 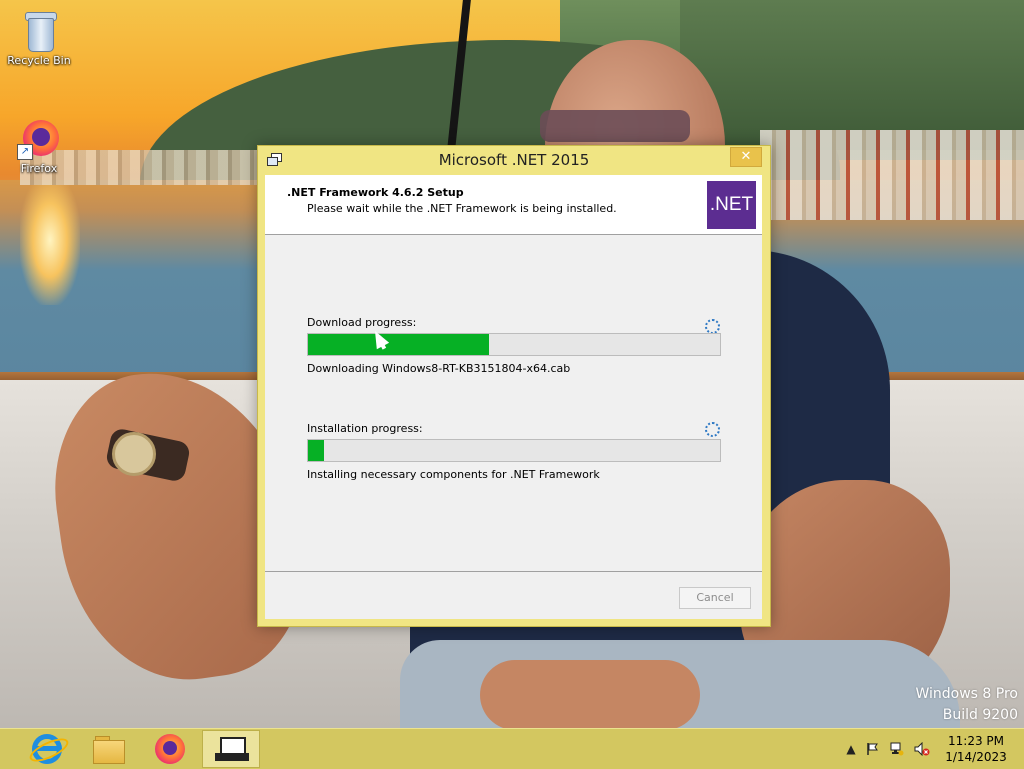 What do you see at coordinates (169, 749) in the screenshot?
I see `taskbar-firefox` at bounding box center [169, 749].